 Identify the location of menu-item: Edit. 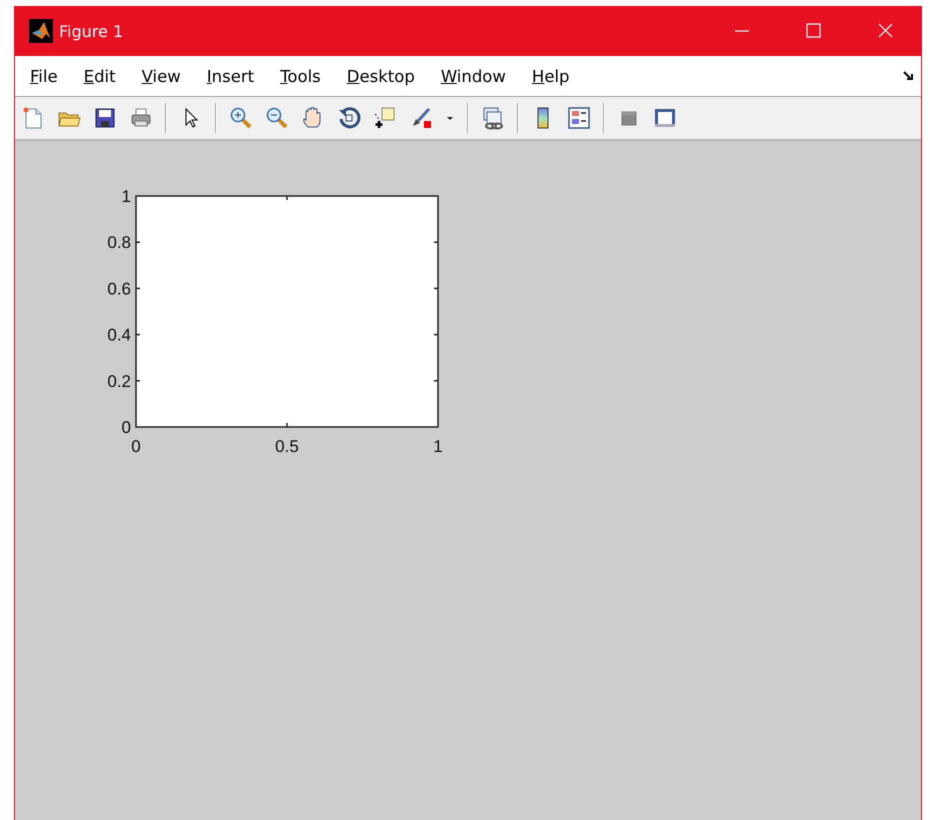
(99, 76).